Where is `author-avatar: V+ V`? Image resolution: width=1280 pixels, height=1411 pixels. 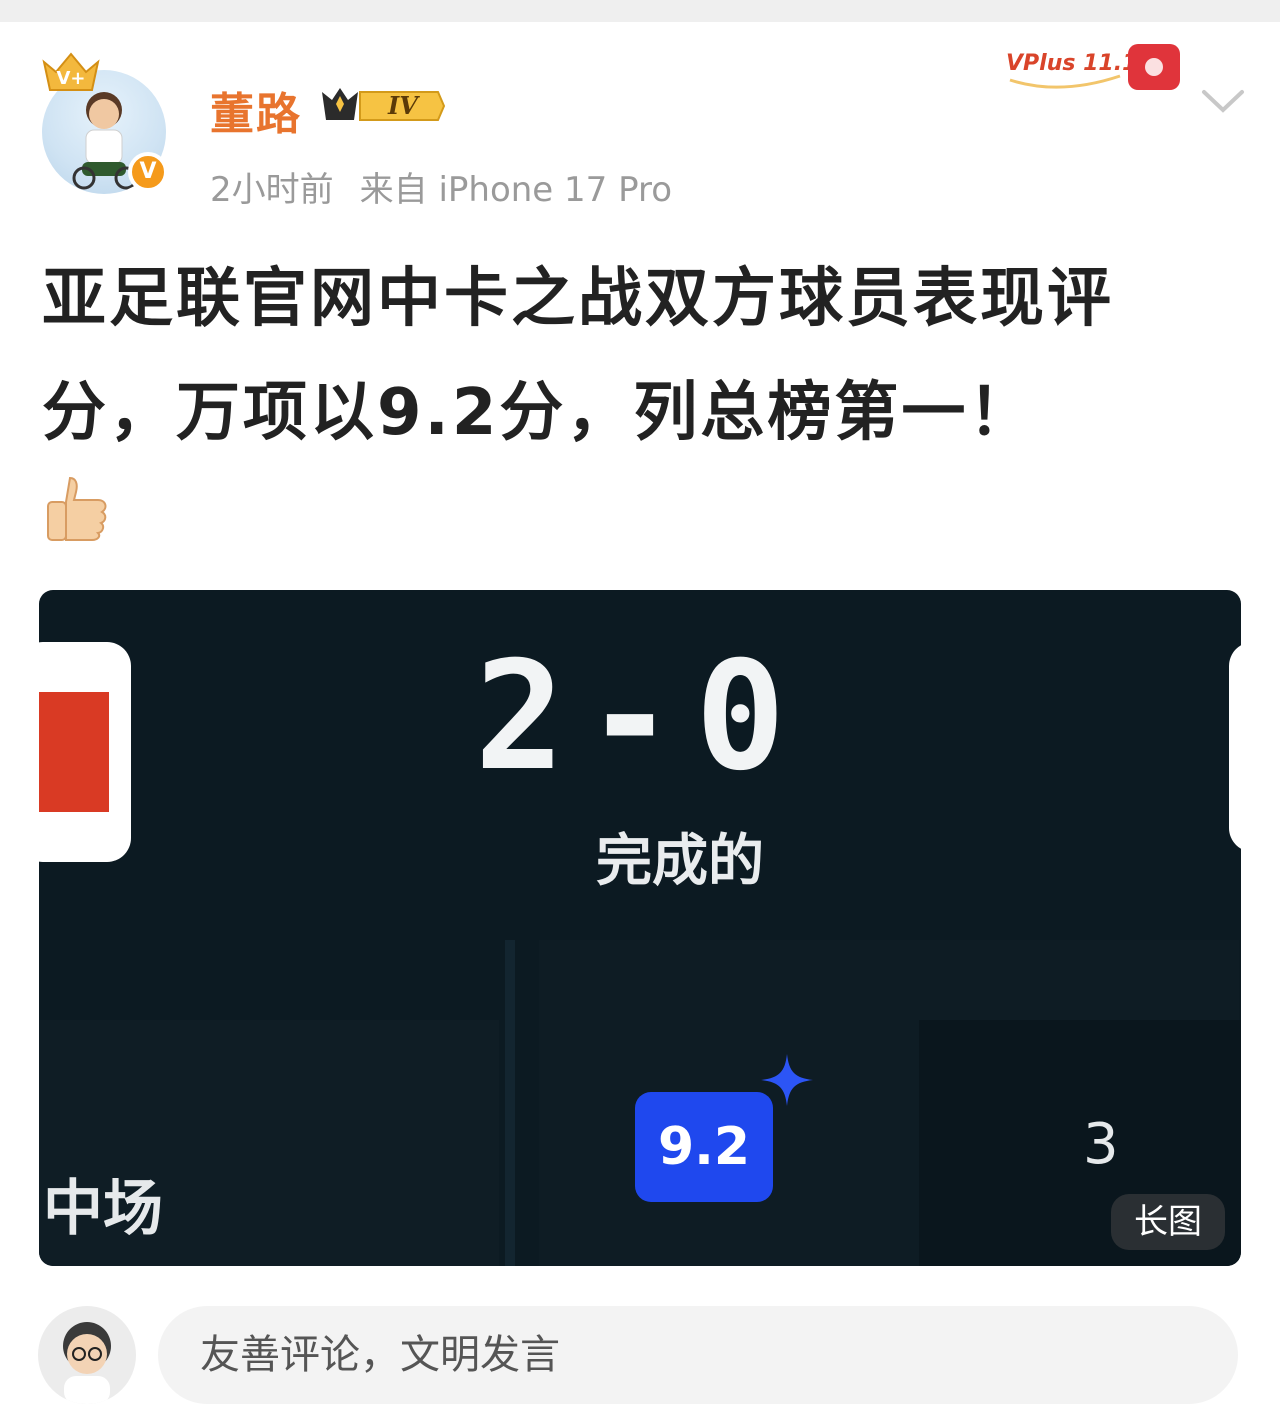
author-avatar: V+ V is located at coordinates (108, 123).